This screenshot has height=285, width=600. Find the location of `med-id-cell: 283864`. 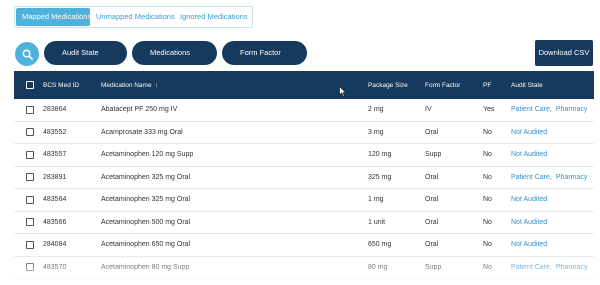

med-id-cell: 283864 is located at coordinates (55, 110).